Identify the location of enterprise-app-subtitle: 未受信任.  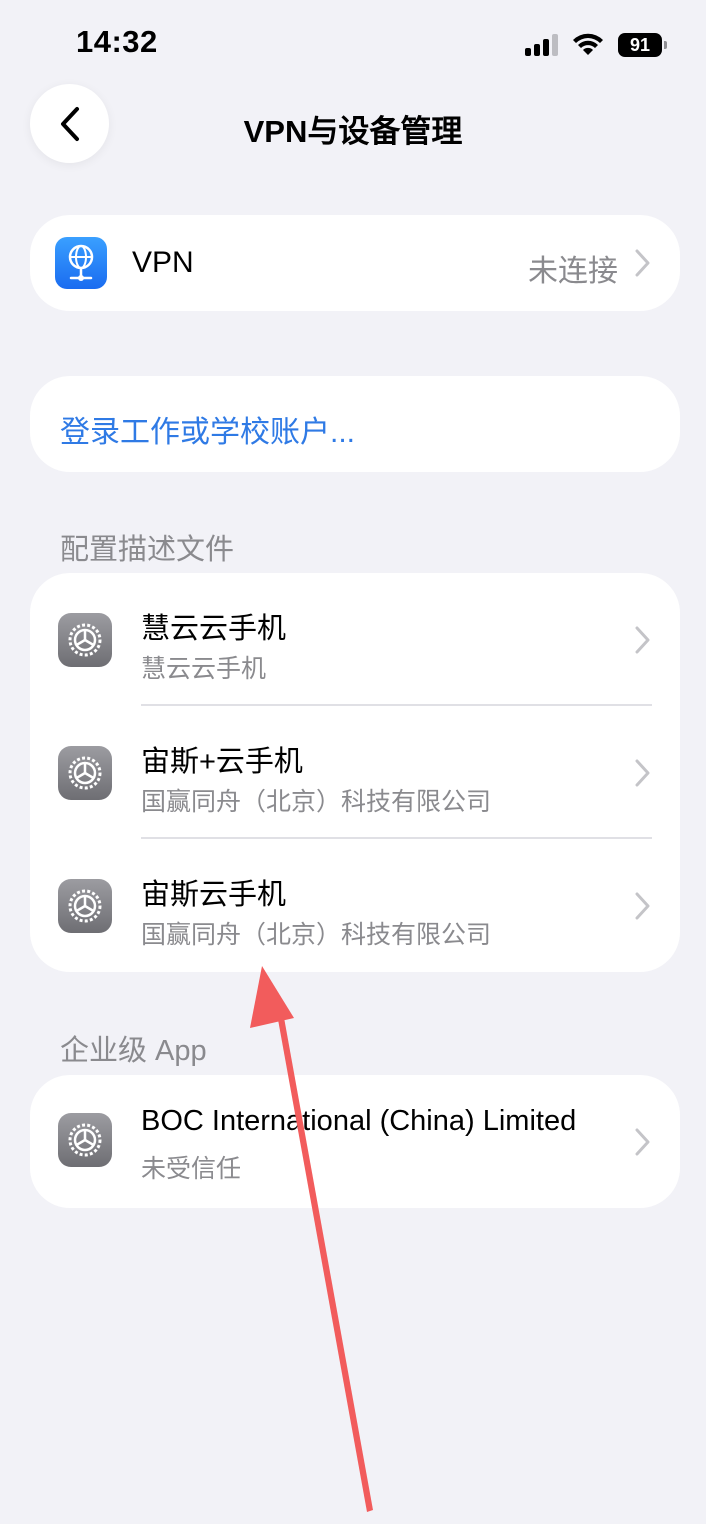
(191, 1169).